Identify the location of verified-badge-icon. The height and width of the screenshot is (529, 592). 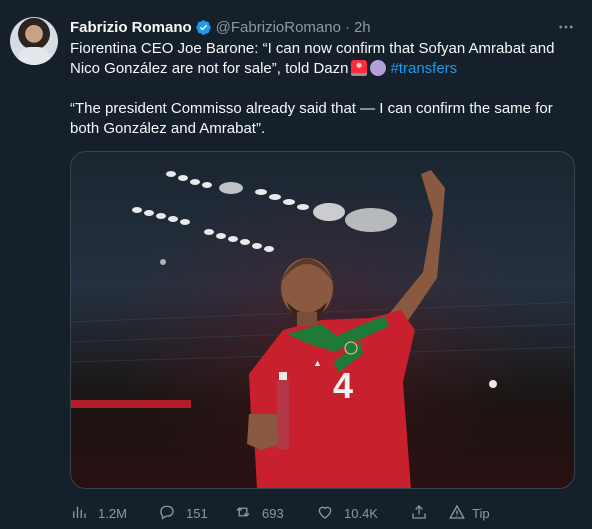
(203, 27).